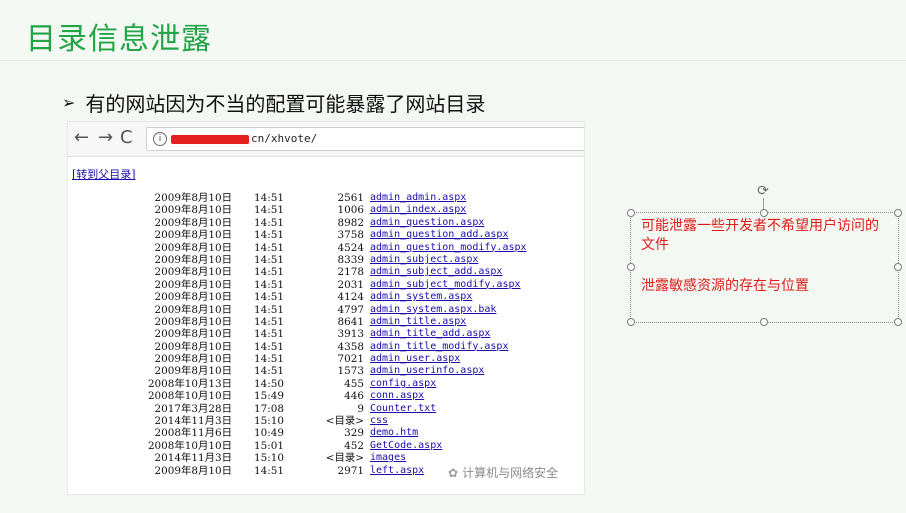  I want to click on info-icon: i, so click(160, 139).